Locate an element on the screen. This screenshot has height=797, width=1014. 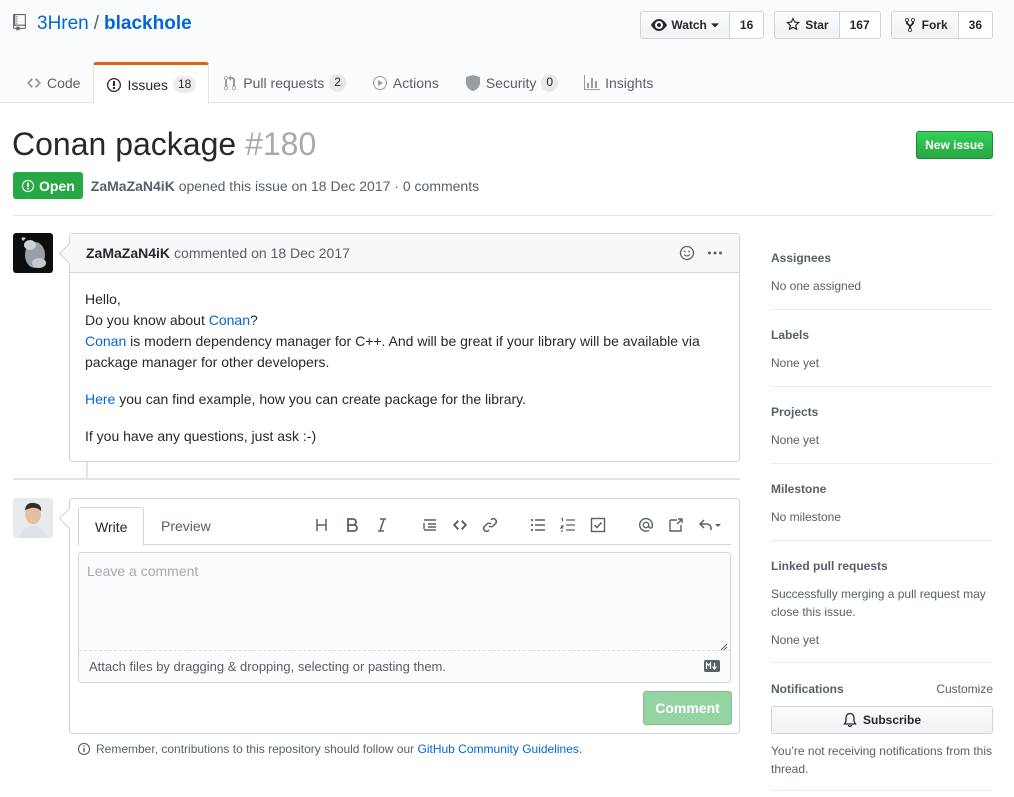
milestone-heading: Milestone is located at coordinates (799, 489).